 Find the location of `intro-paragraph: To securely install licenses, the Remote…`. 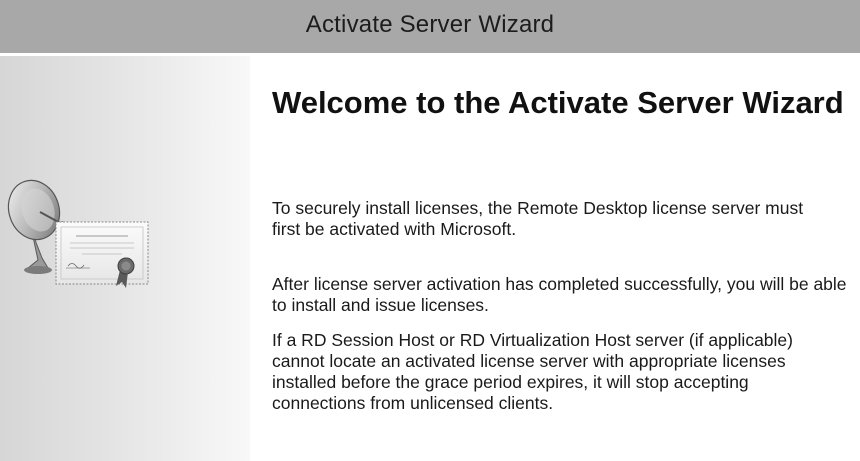

intro-paragraph: To securely install licenses, the Remote… is located at coordinates (538, 218).